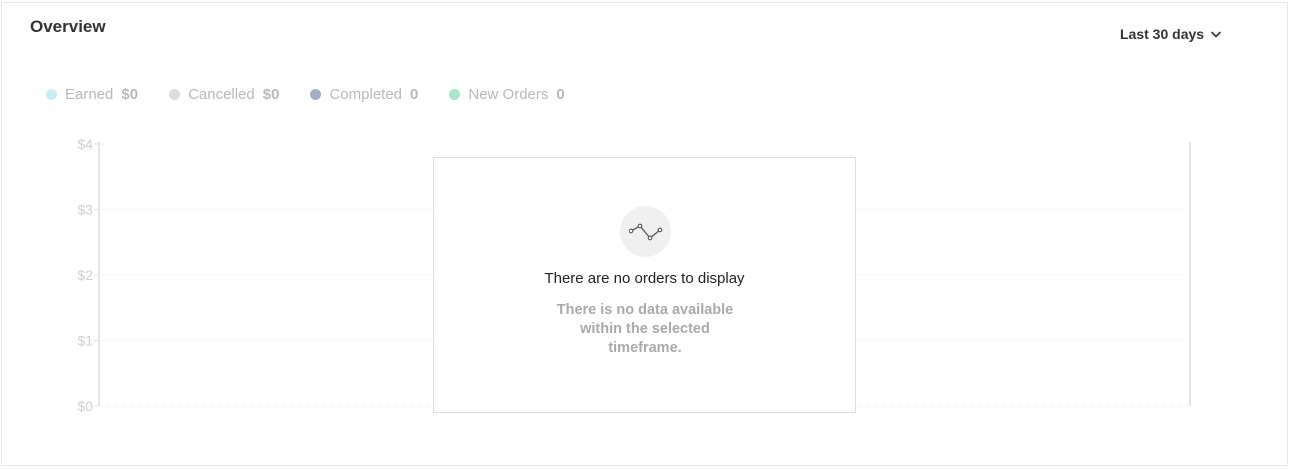 The image size is (1291, 469). Describe the element at coordinates (645, 231) in the screenshot. I see `line-chart-icon` at that location.